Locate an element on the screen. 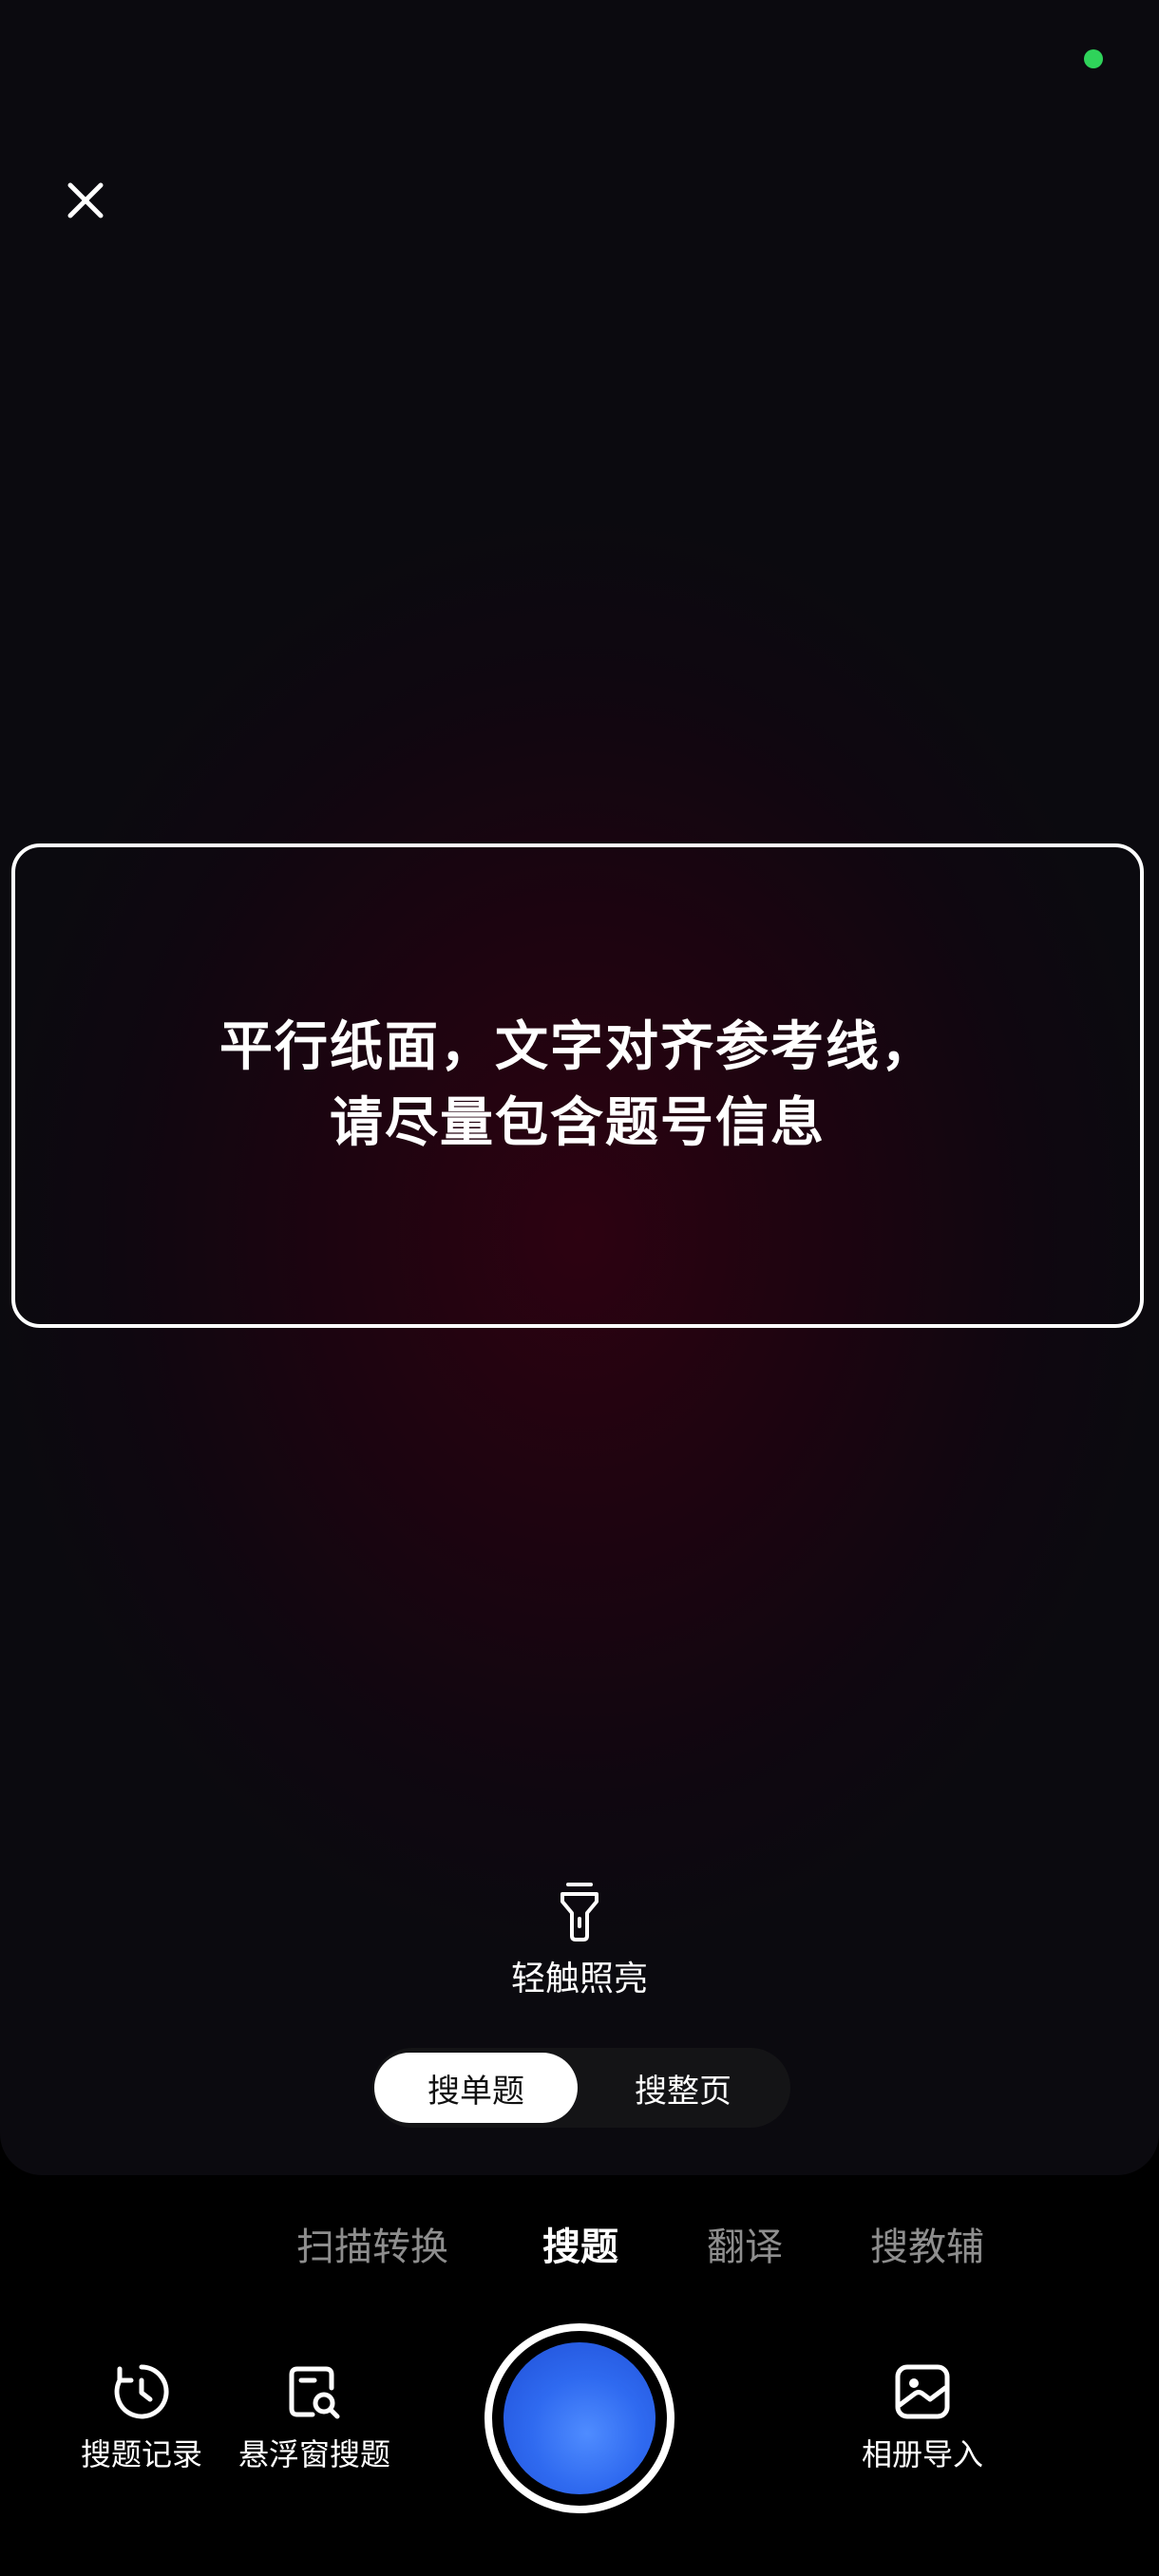 This screenshot has width=1159, height=2576. guide-hint-line-1: 平行纸面，文字对齐参考线， is located at coordinates (577, 1047).